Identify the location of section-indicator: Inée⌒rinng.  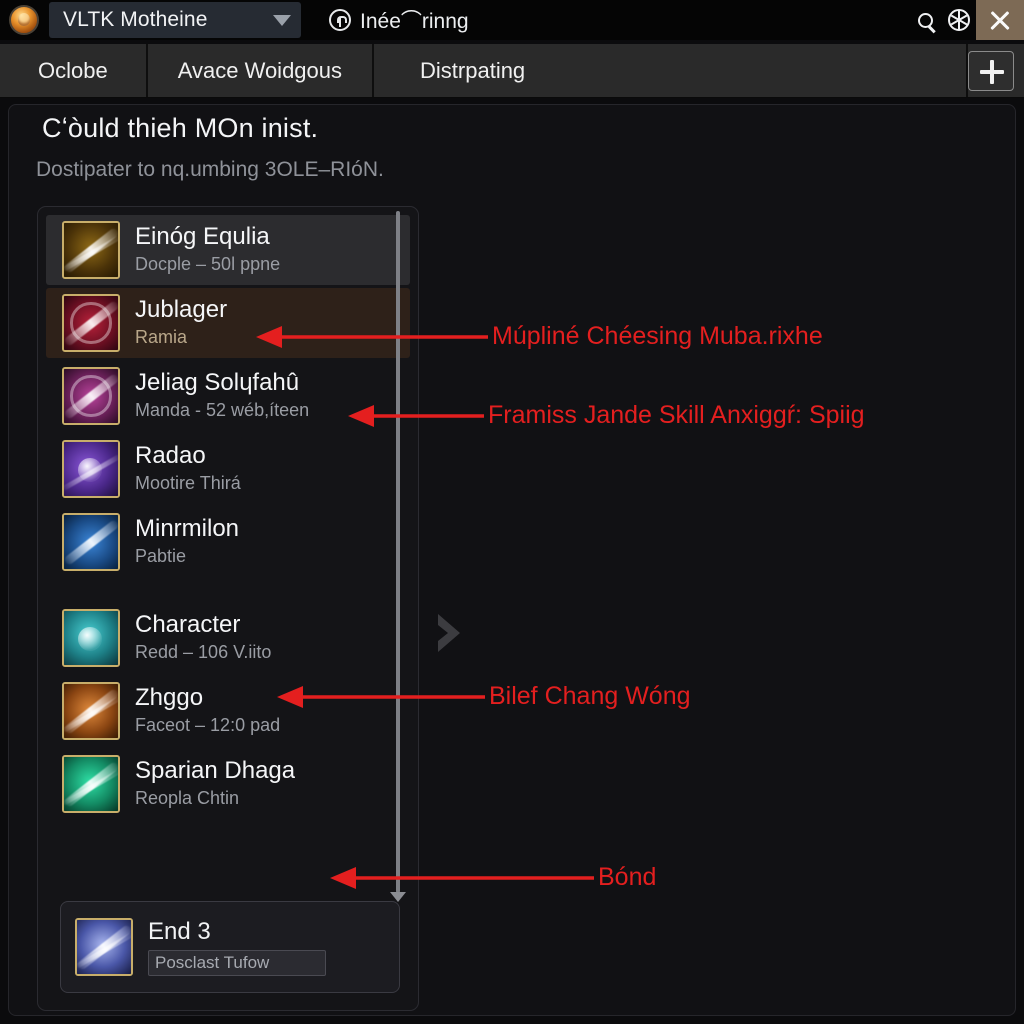
(399, 20).